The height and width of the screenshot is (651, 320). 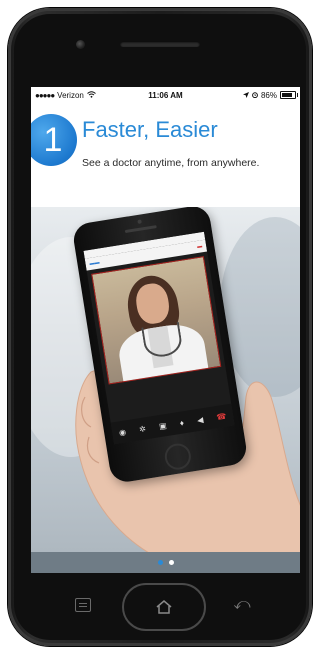 What do you see at coordinates (94, 263) in the screenshot?
I see `mini-nav-left: ▬▬` at bounding box center [94, 263].